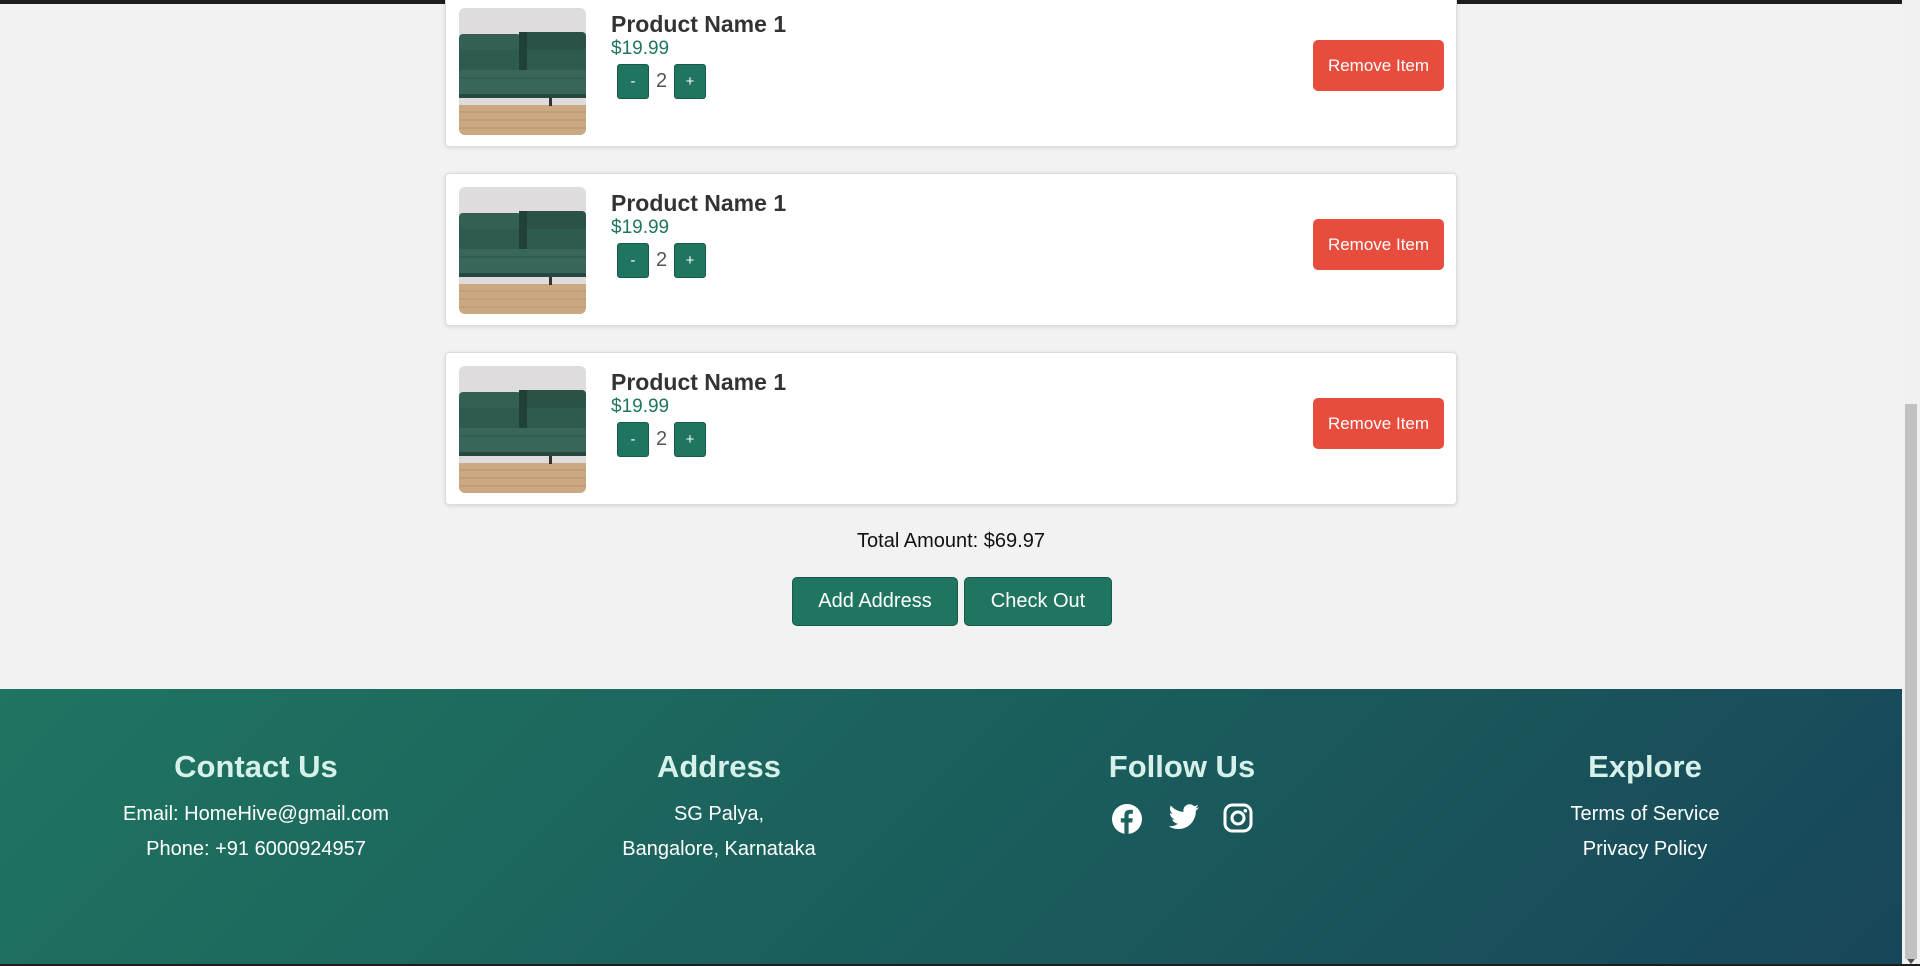 The width and height of the screenshot is (1920, 966). I want to click on instagram-icon, so click(1238, 819).